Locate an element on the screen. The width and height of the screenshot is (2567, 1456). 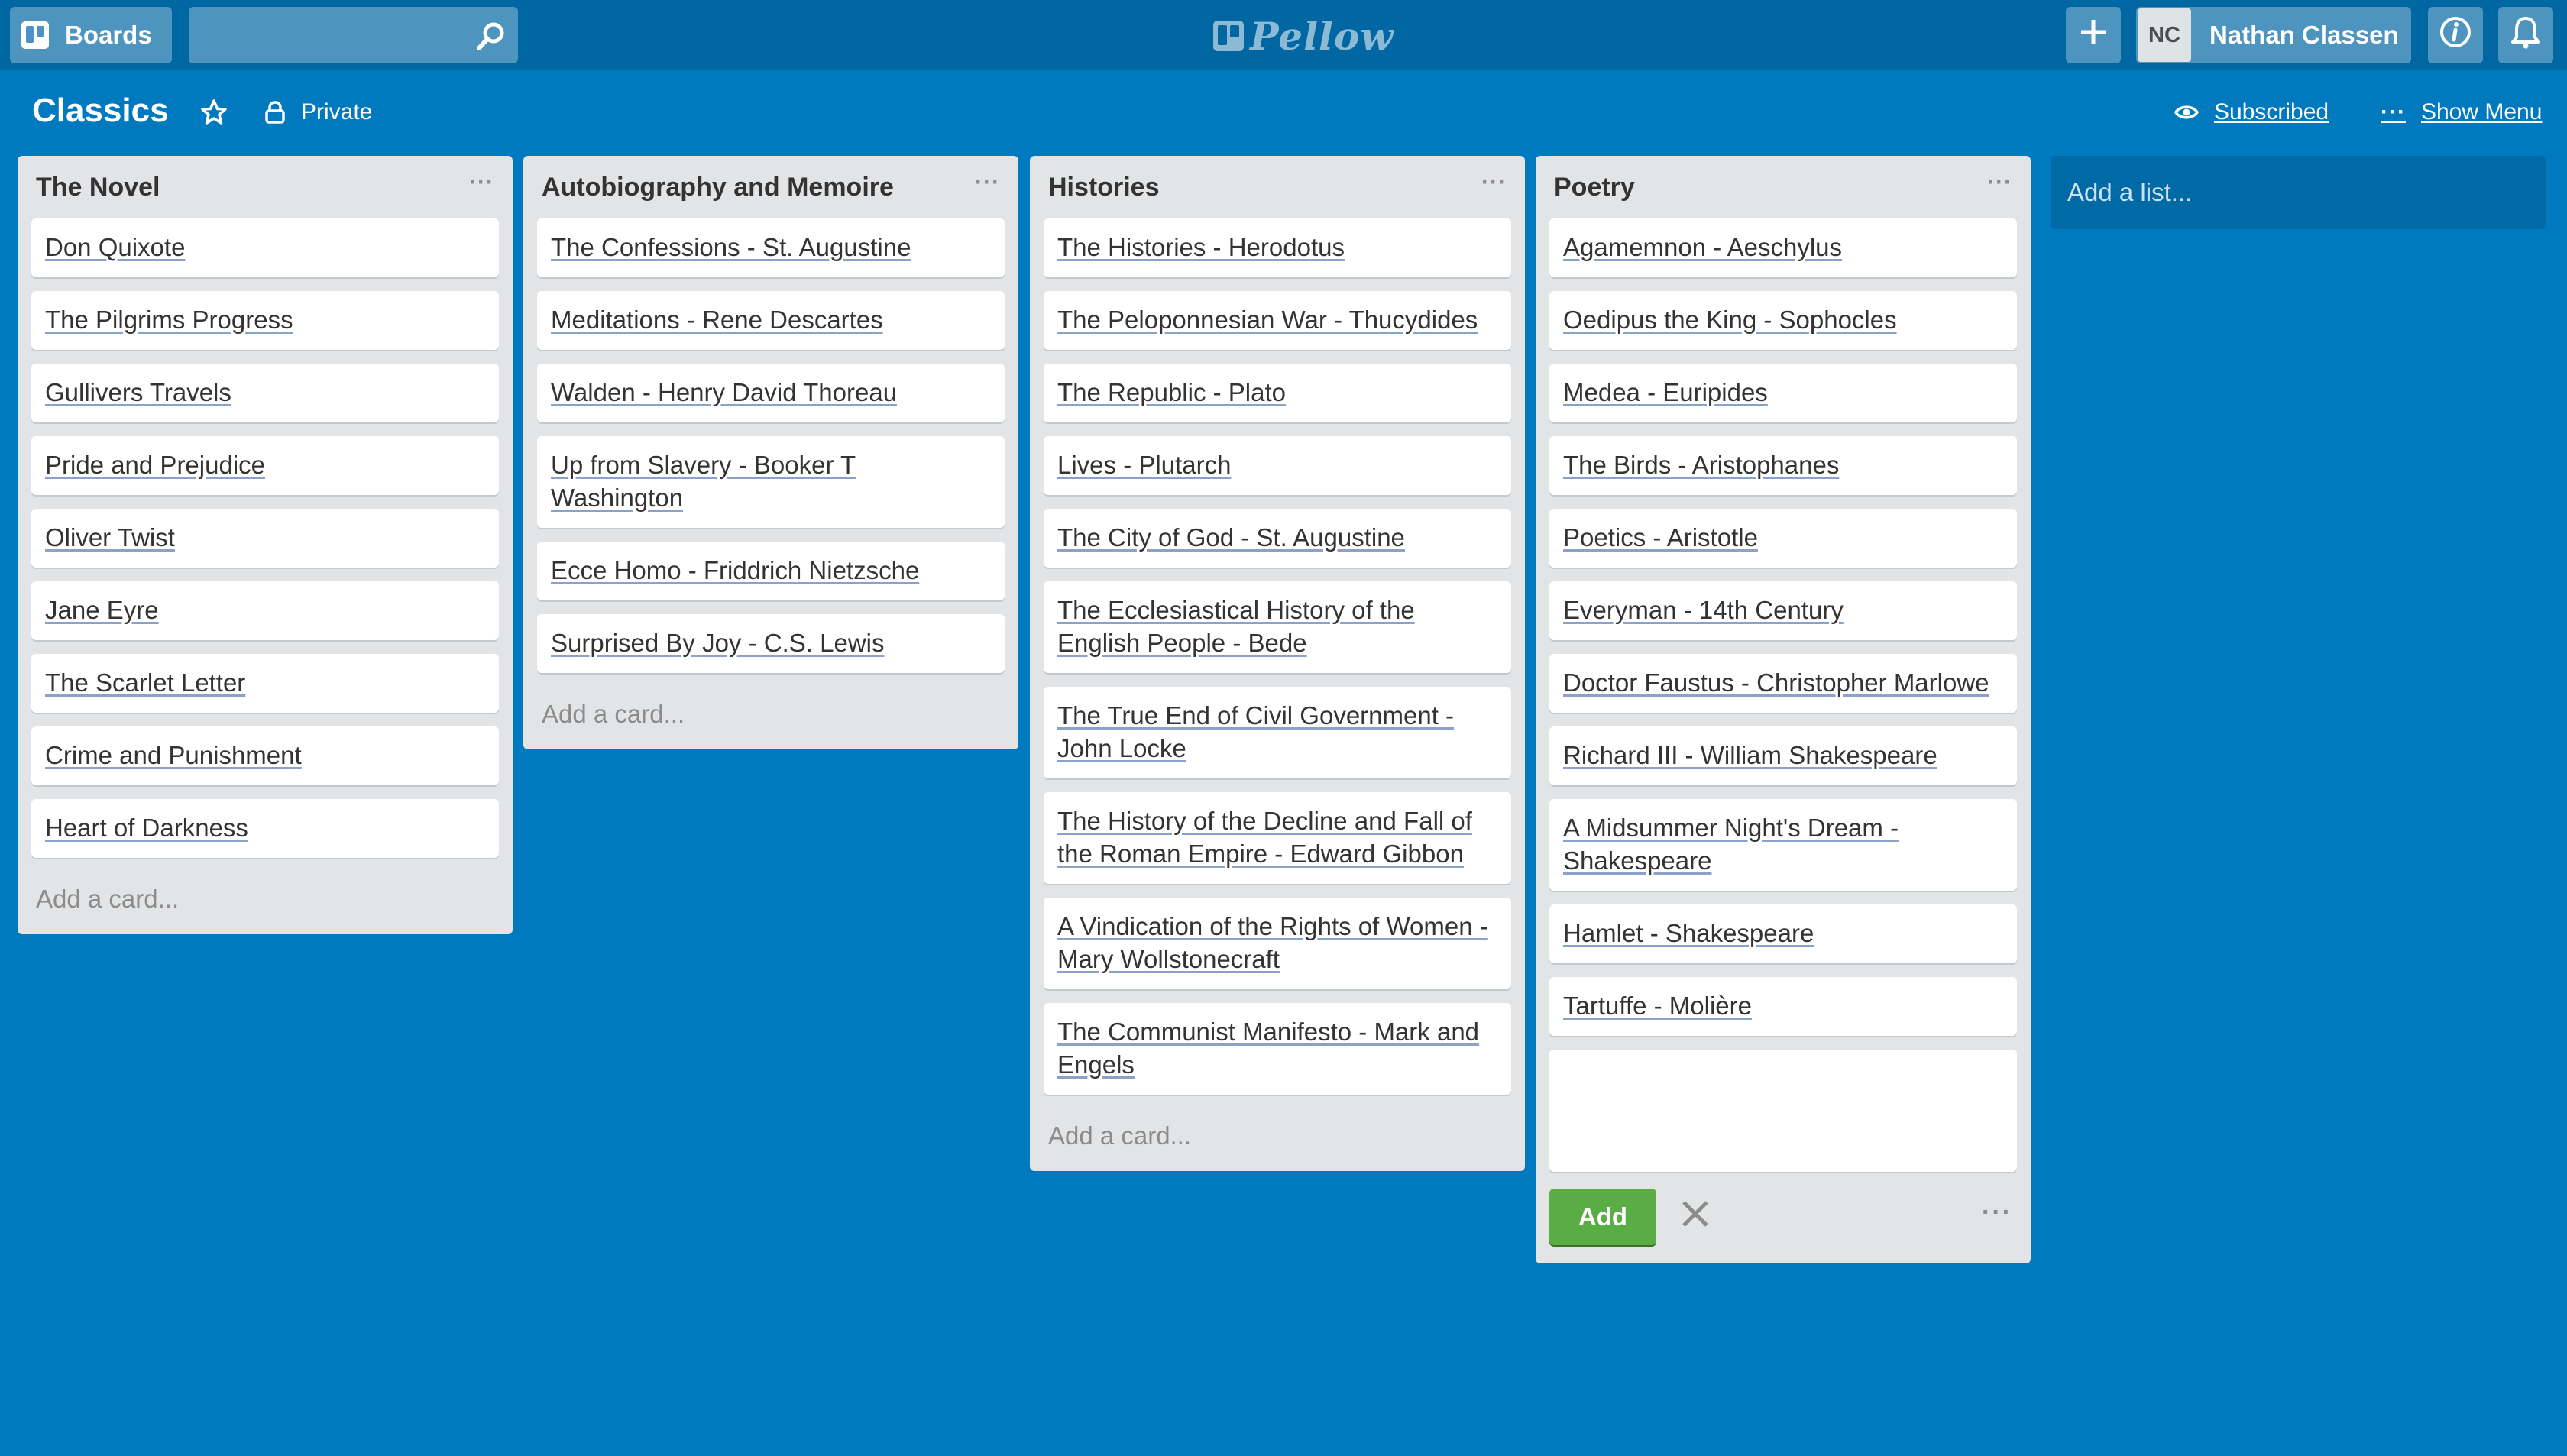
card: Lives - Plutarch is located at coordinates (1277, 465).